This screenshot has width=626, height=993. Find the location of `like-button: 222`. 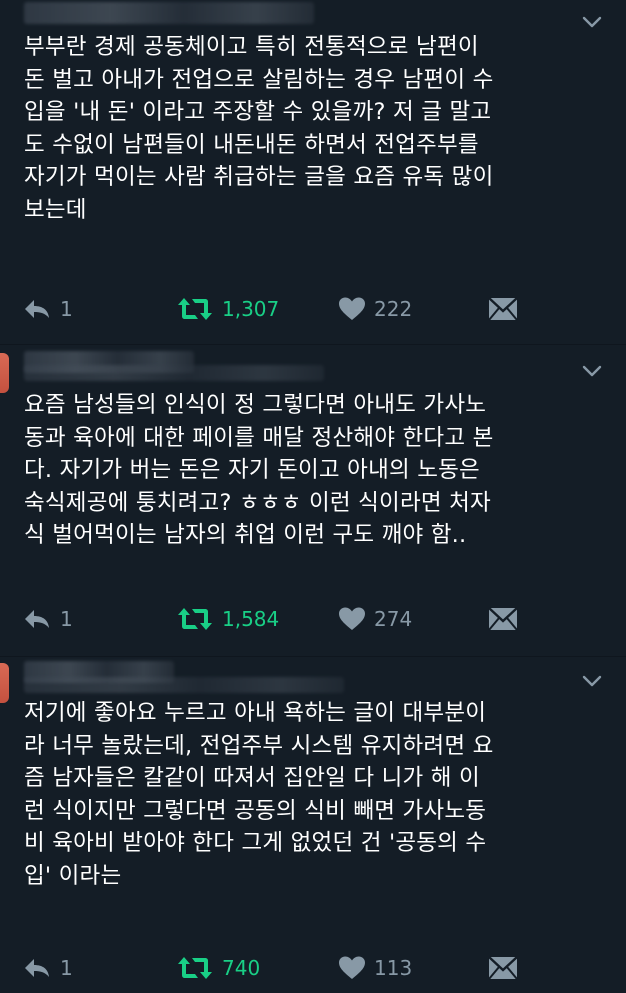

like-button: 222 is located at coordinates (375, 309).